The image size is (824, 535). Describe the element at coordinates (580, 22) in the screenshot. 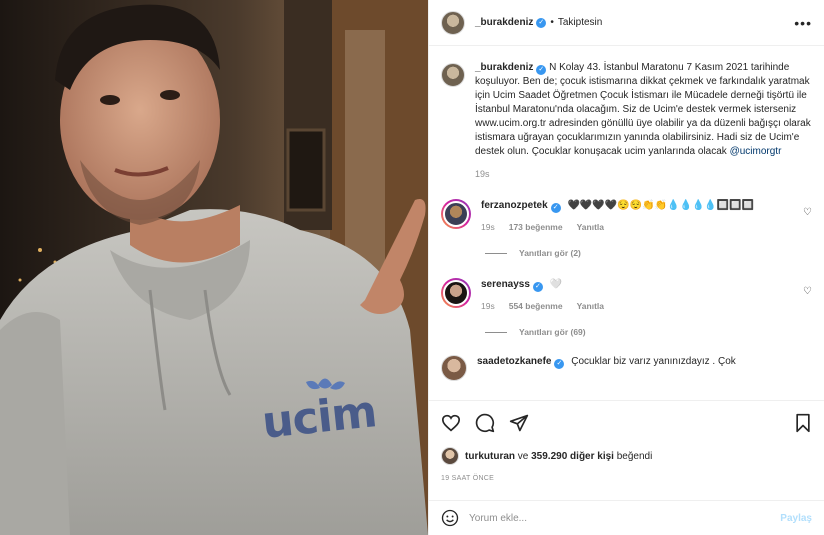

I see `follow-status: Takiptesin` at that location.